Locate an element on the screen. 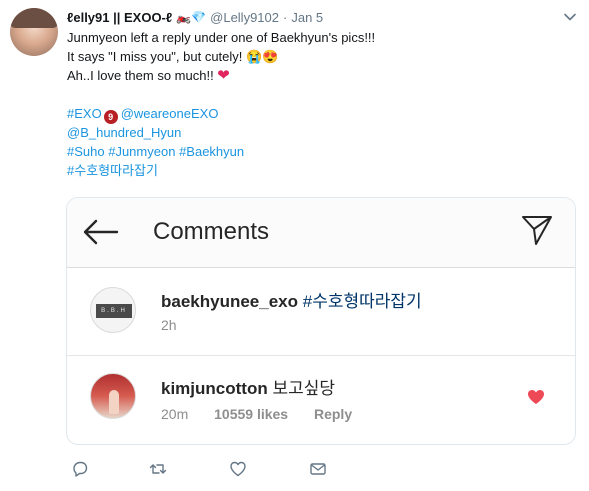 The image size is (589, 491). tweet-header: ℓelly91 || EXOO-ℓ 🏍️💎 @Lelly9102 · Jan 5 is located at coordinates (195, 17).